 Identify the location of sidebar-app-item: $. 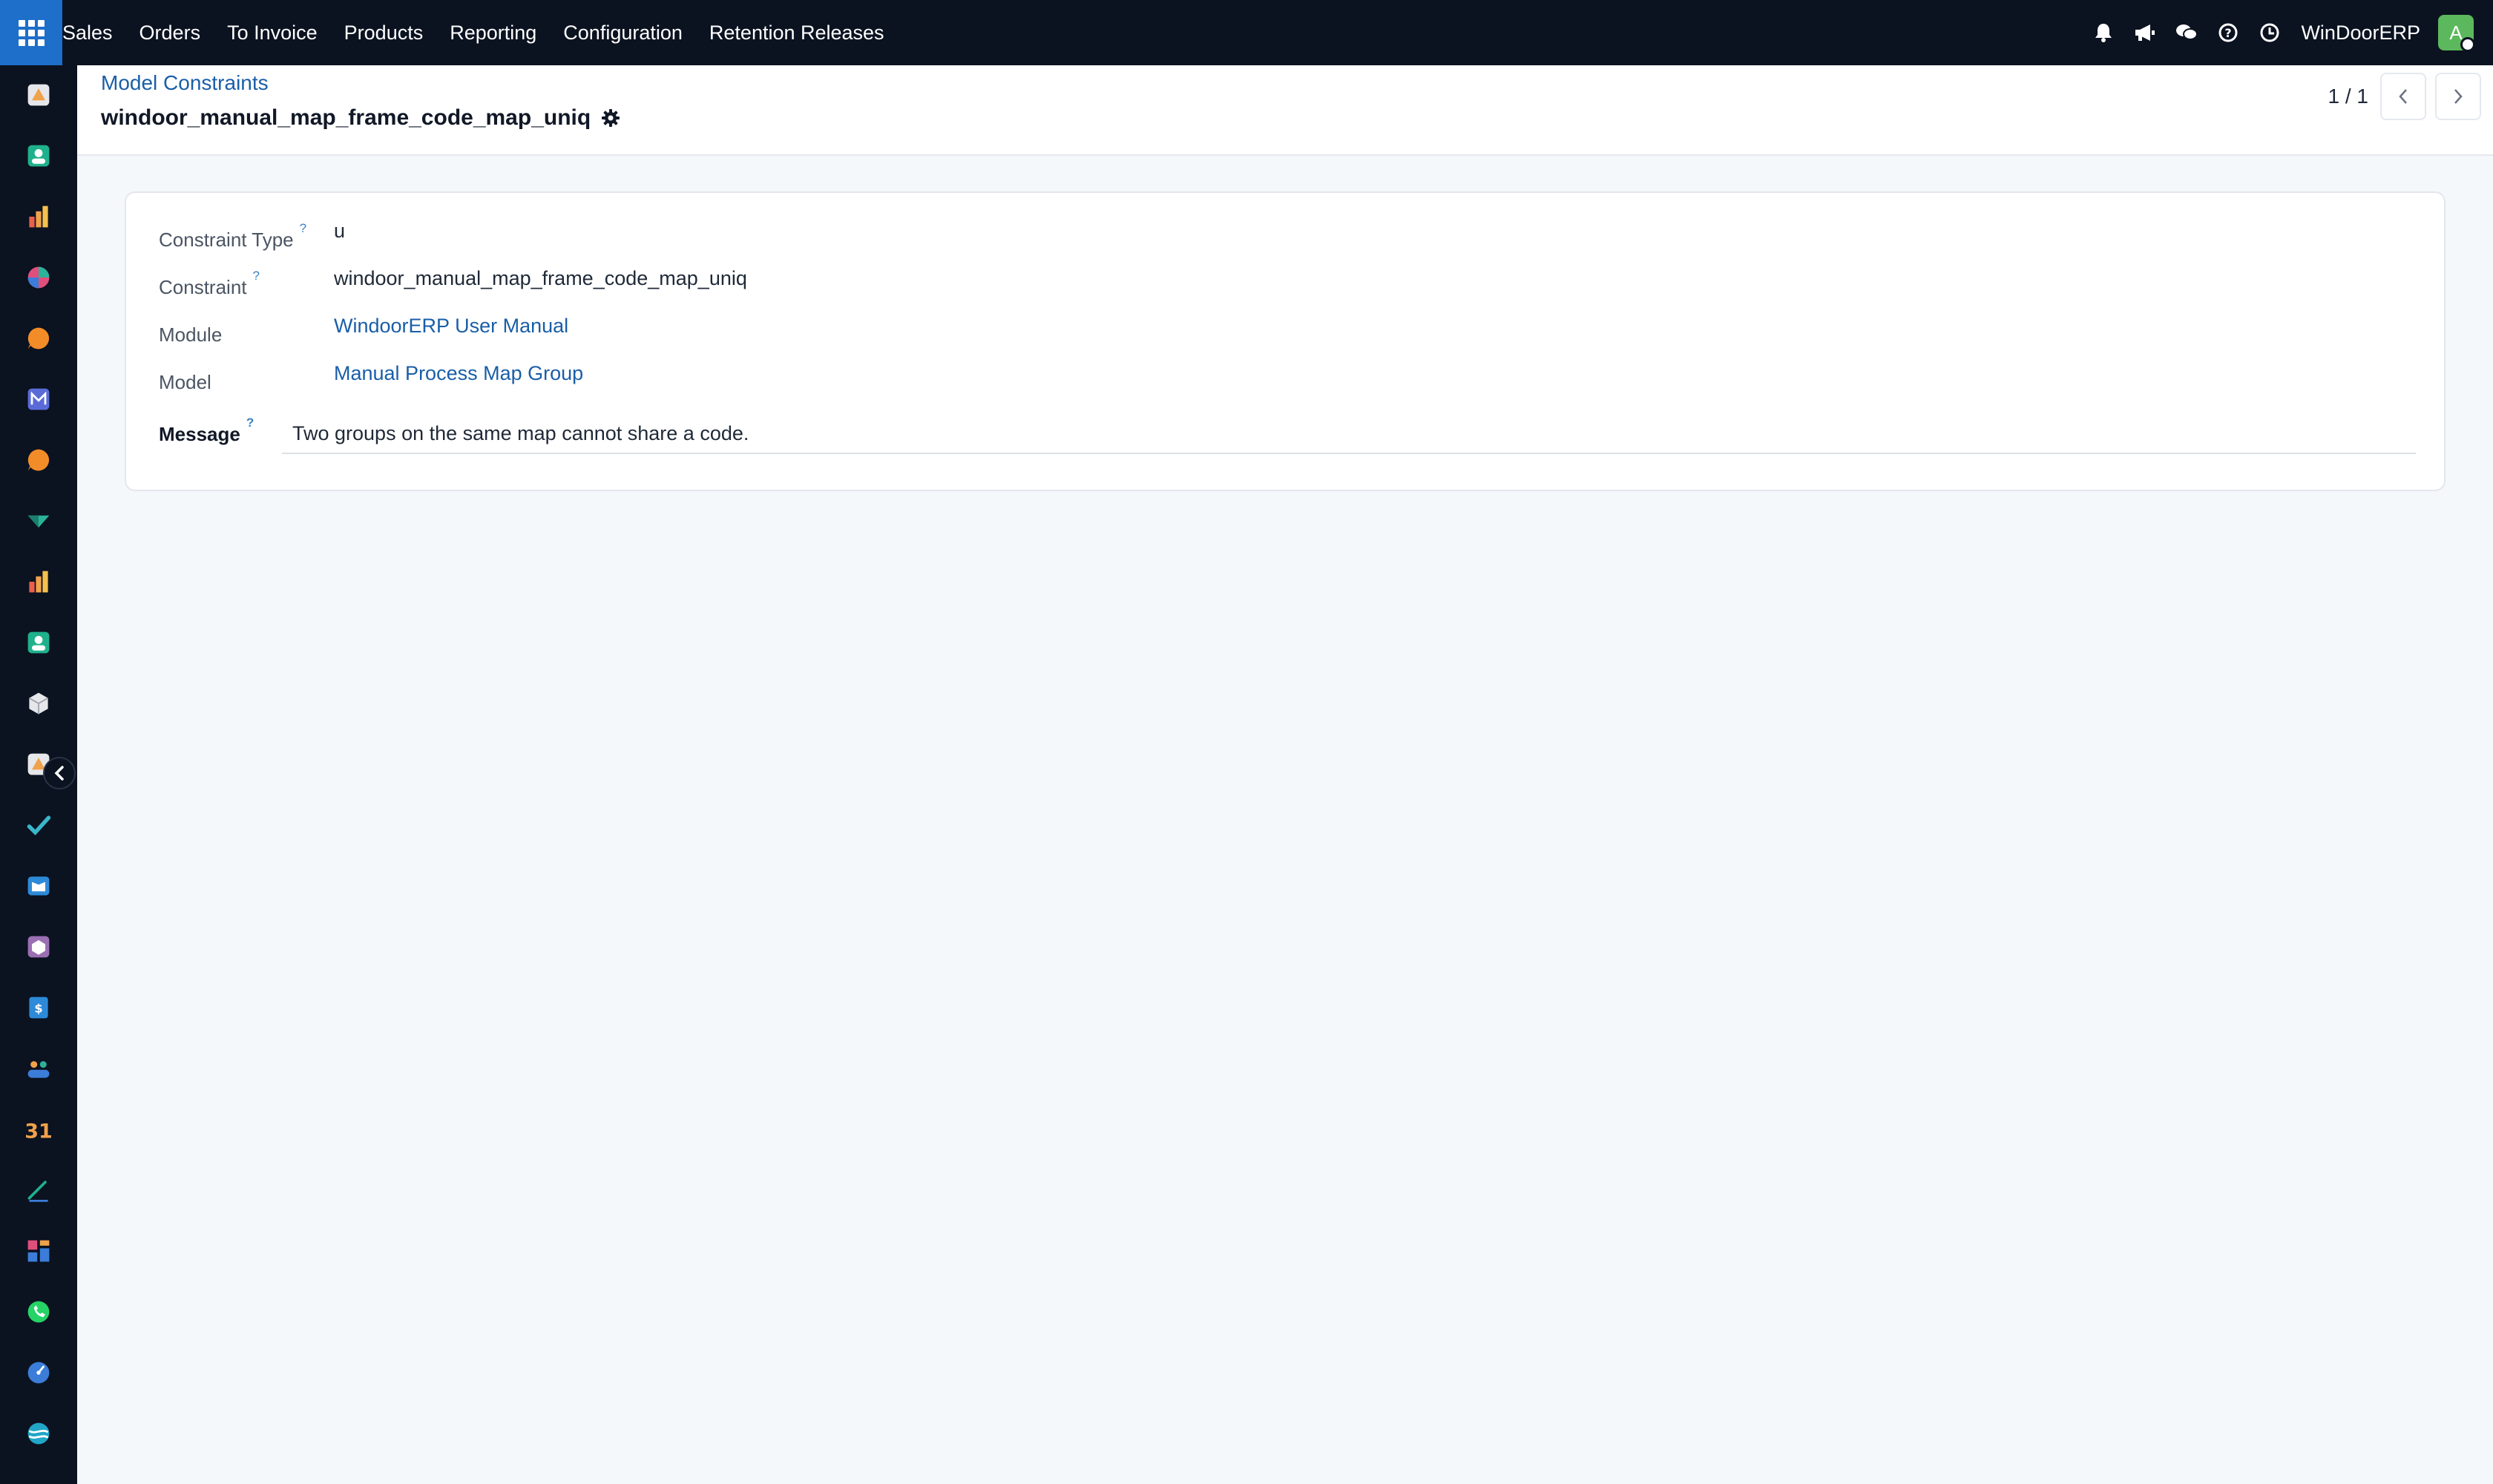
(38, 1007).